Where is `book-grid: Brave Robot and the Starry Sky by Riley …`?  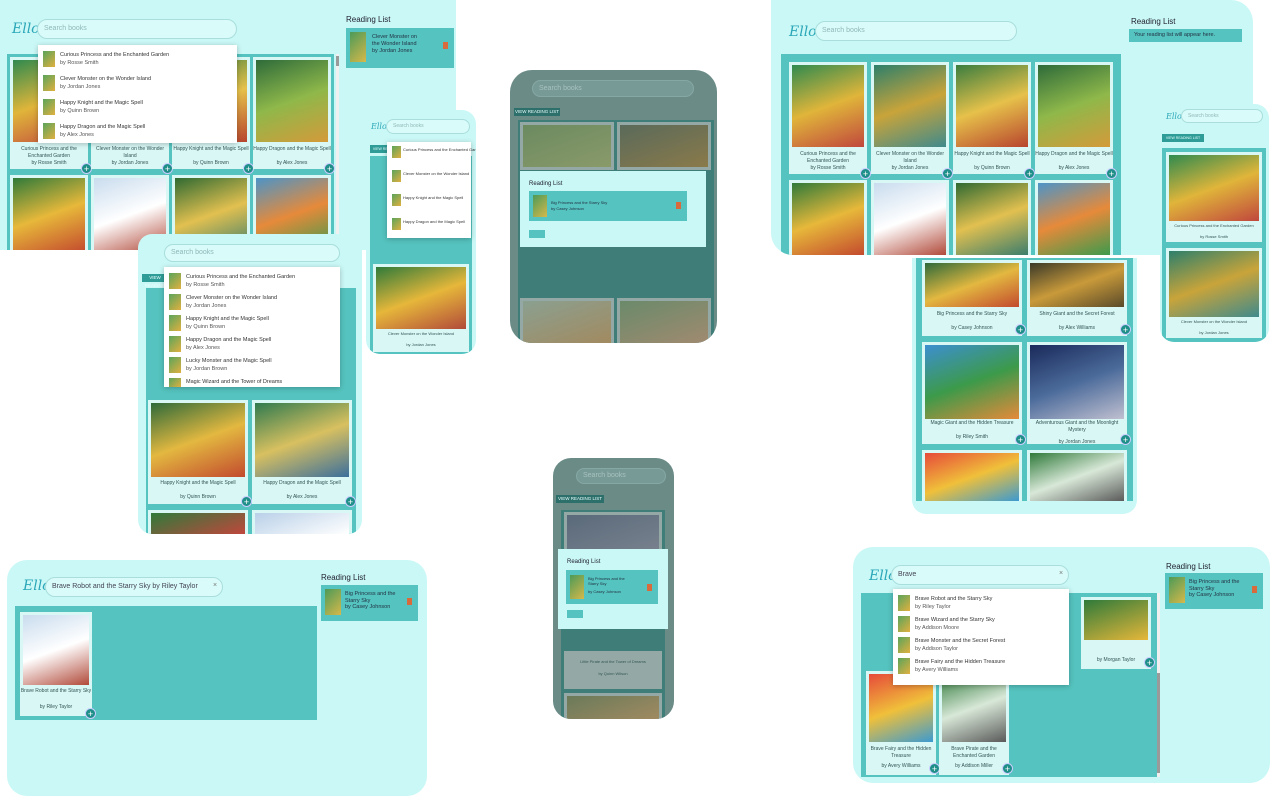
book-grid: Brave Robot and the Starry Sky by Riley … is located at coordinates (166, 663).